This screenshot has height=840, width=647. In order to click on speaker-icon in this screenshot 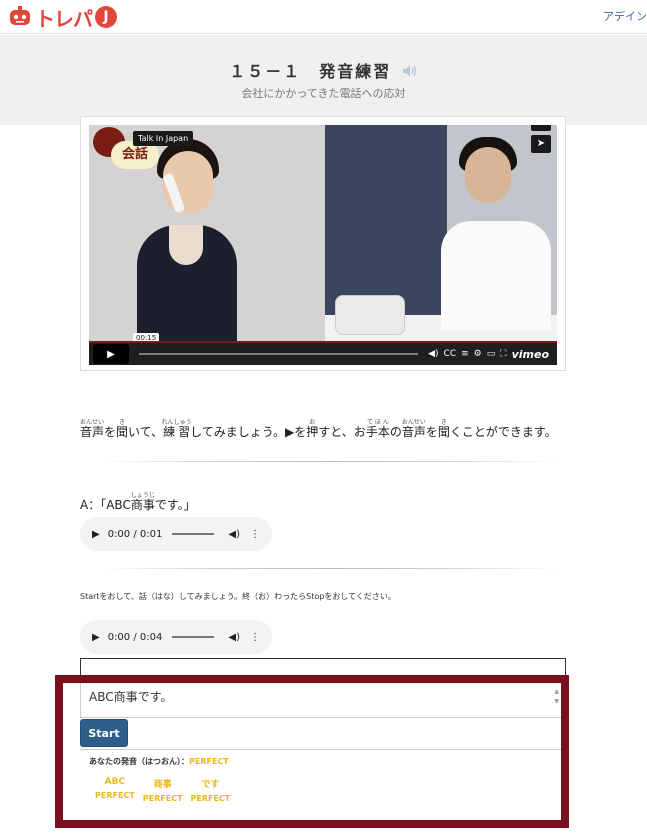, I will do `click(410, 72)`.